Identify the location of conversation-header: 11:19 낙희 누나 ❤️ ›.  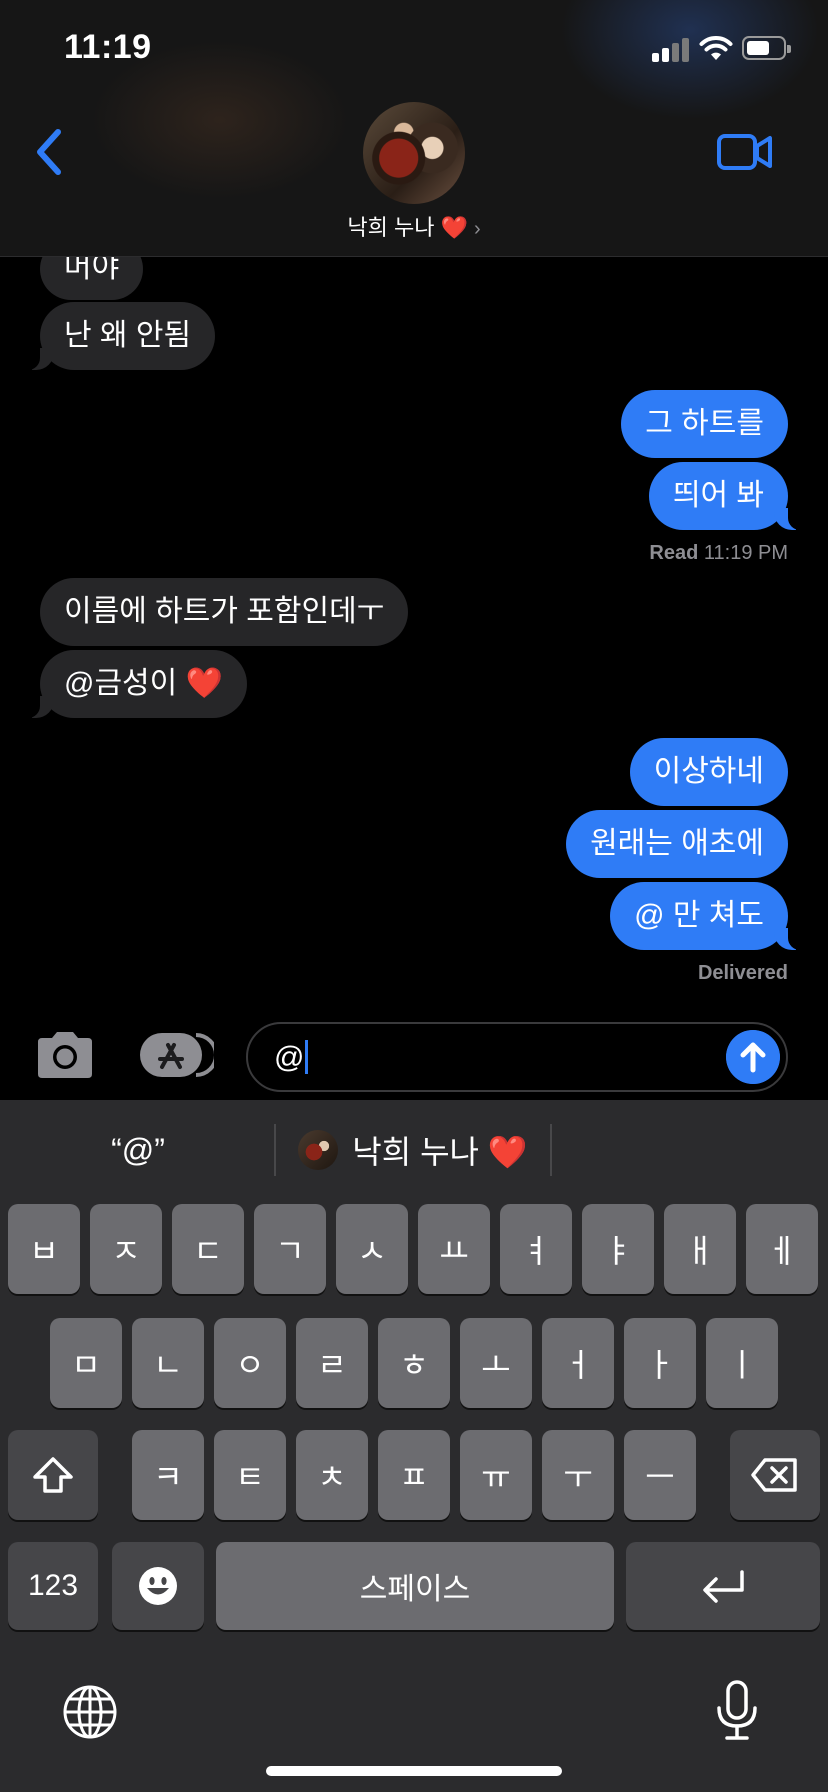
(414, 128).